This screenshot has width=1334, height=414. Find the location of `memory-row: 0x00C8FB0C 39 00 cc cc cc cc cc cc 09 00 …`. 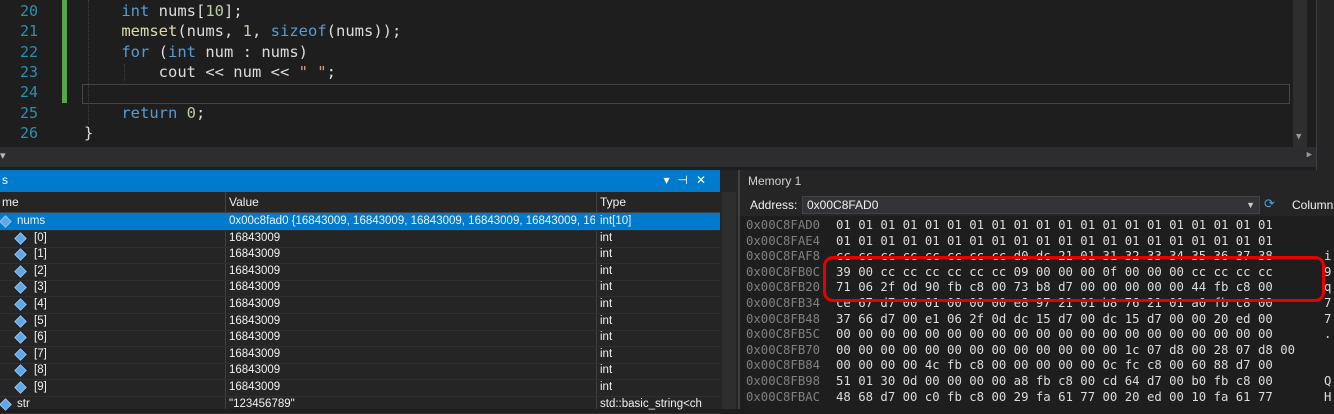

memory-row: 0x00C8FB0C 39 00 cc cc cc cc cc cc 09 00 … is located at coordinates (1038, 272).